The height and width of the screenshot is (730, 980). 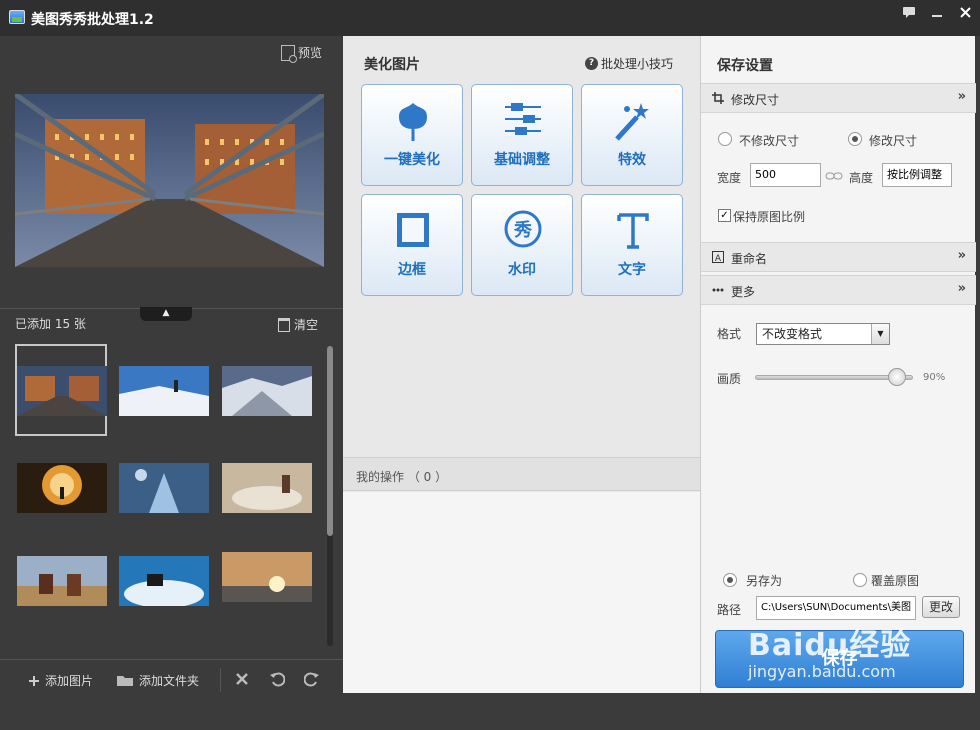 What do you see at coordinates (838, 98) in the screenshot?
I see `resize-section-header: 修改尺寸 »` at bounding box center [838, 98].